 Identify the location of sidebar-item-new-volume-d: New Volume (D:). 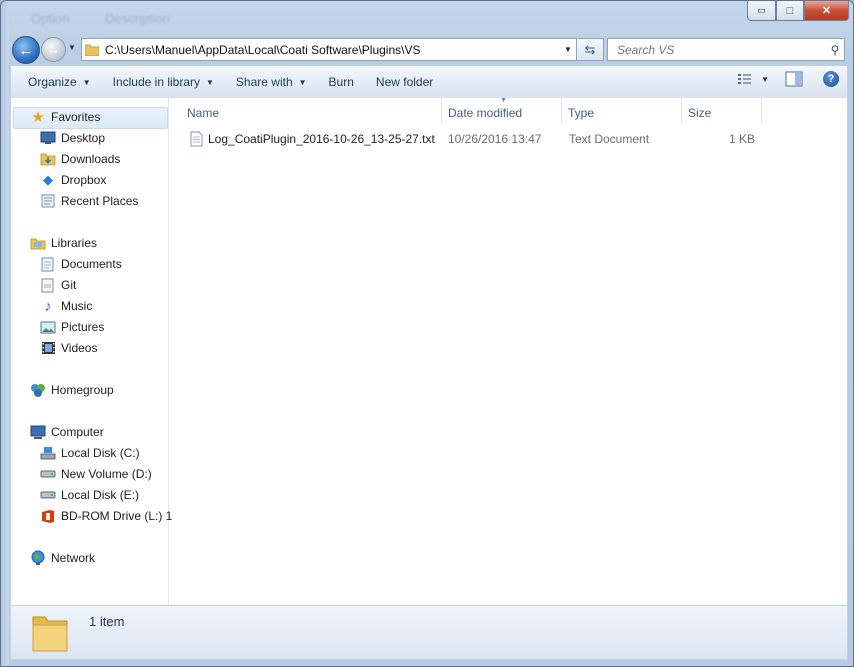
(96, 474).